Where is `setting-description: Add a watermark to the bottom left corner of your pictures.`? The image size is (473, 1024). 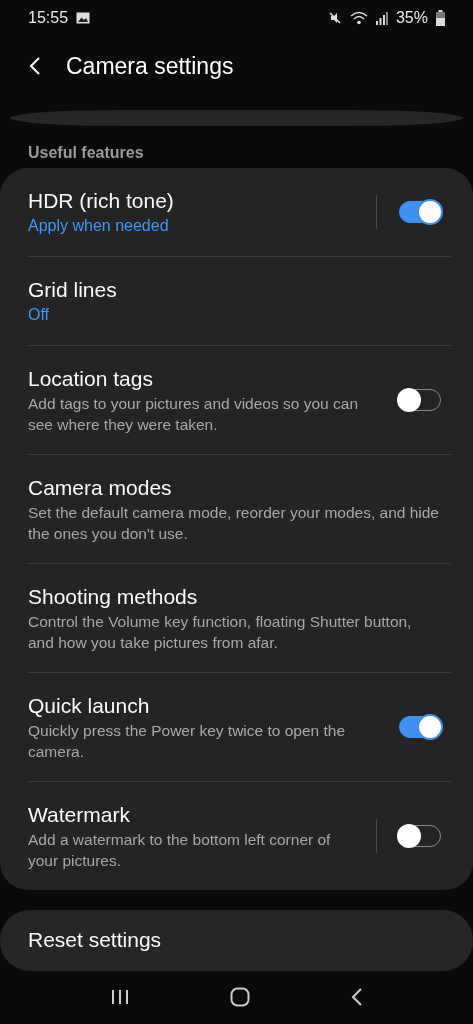
setting-description: Add a watermark to the bottom left corner of your pictures. is located at coordinates (180, 850).